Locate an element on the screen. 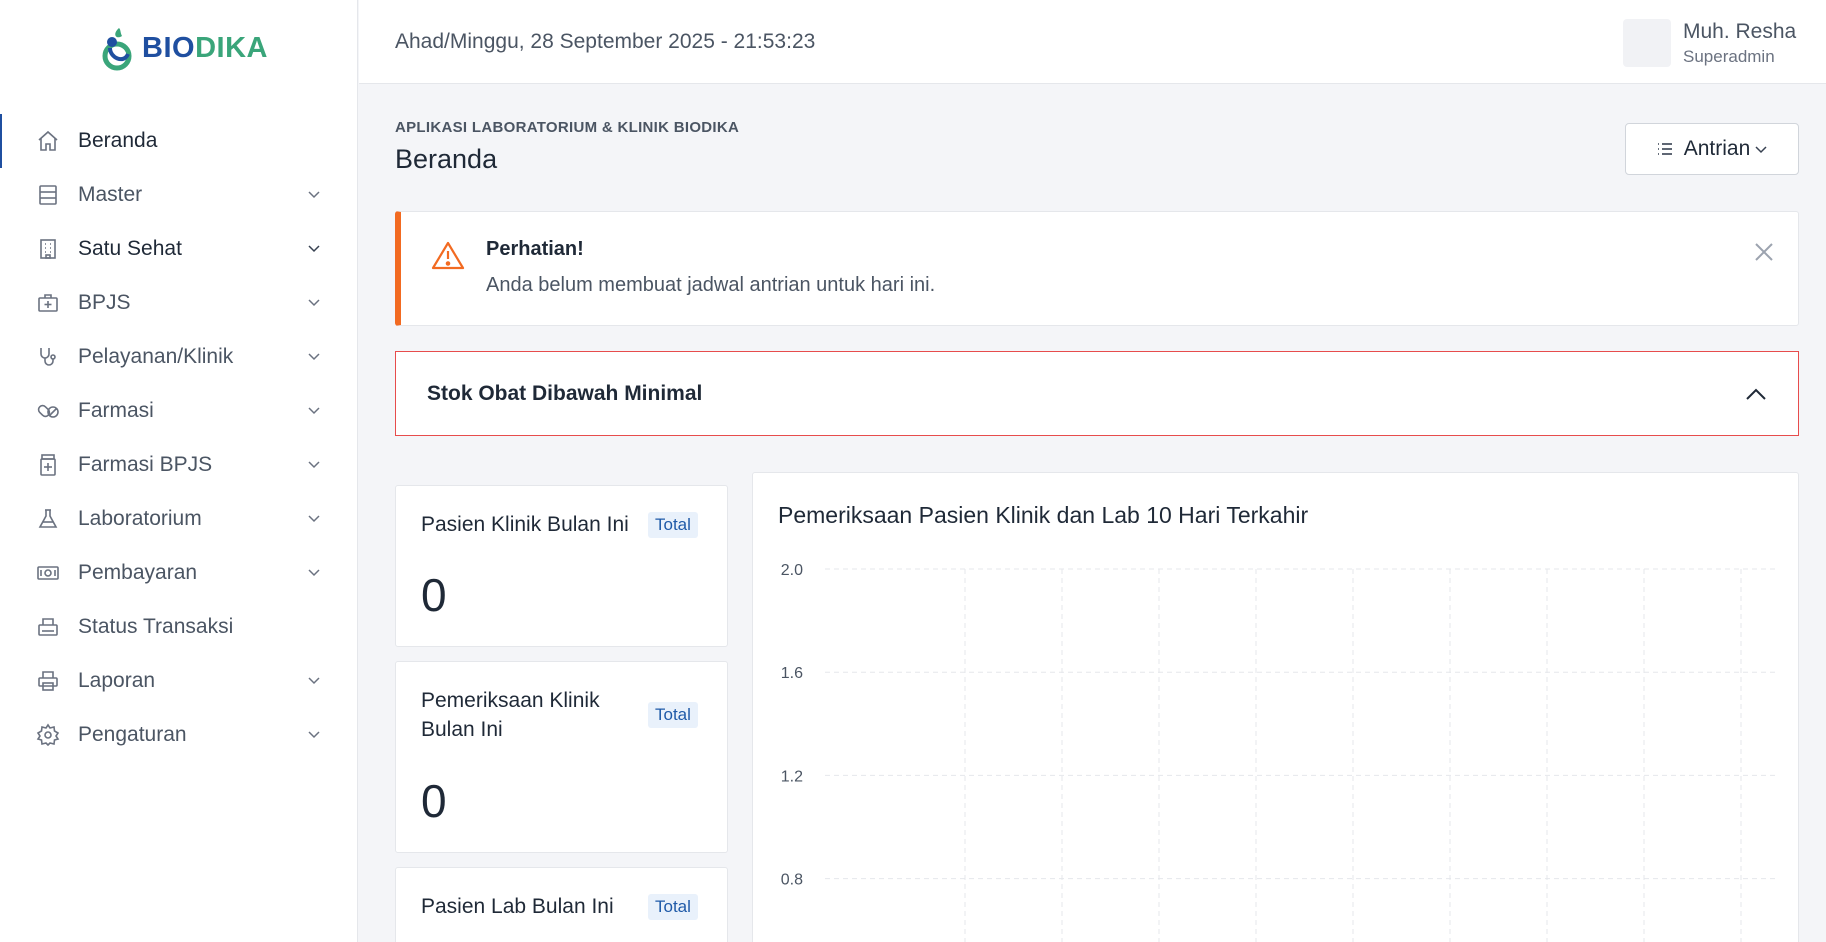 Image resolution: width=1826 pixels, height=942 pixels. stok-obat-panel: Stok Obat Dibawah Minimal is located at coordinates (1097, 393).